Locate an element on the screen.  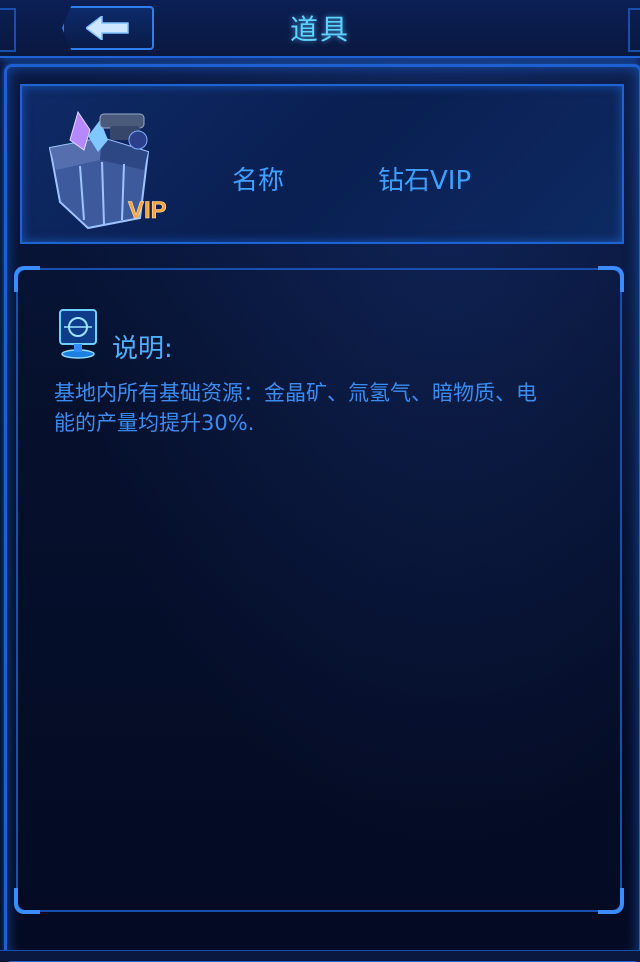
vip-badge-text: VIP is located at coordinates (147, 210).